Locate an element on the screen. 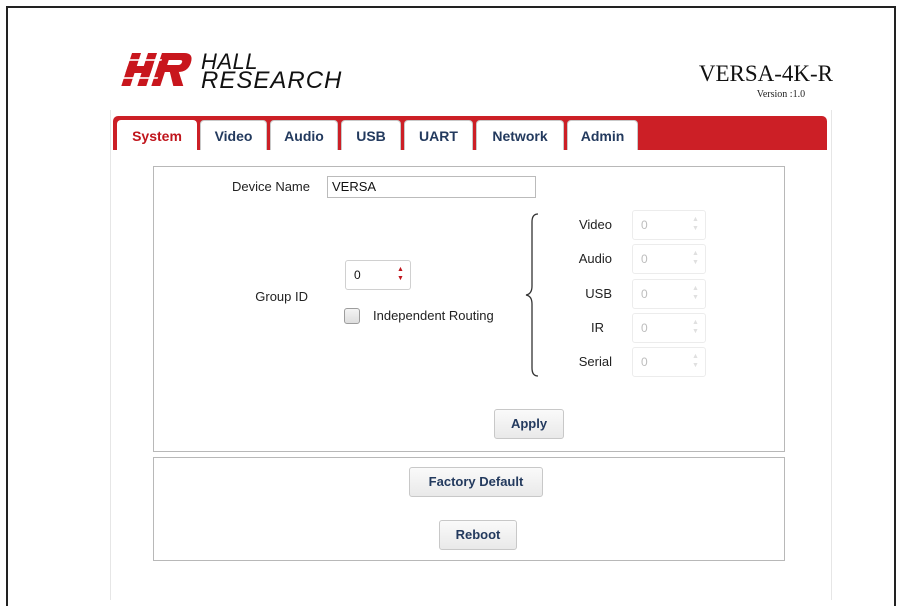 This screenshot has height=606, width=901. factory-default-button: Factory Default is located at coordinates (476, 482).